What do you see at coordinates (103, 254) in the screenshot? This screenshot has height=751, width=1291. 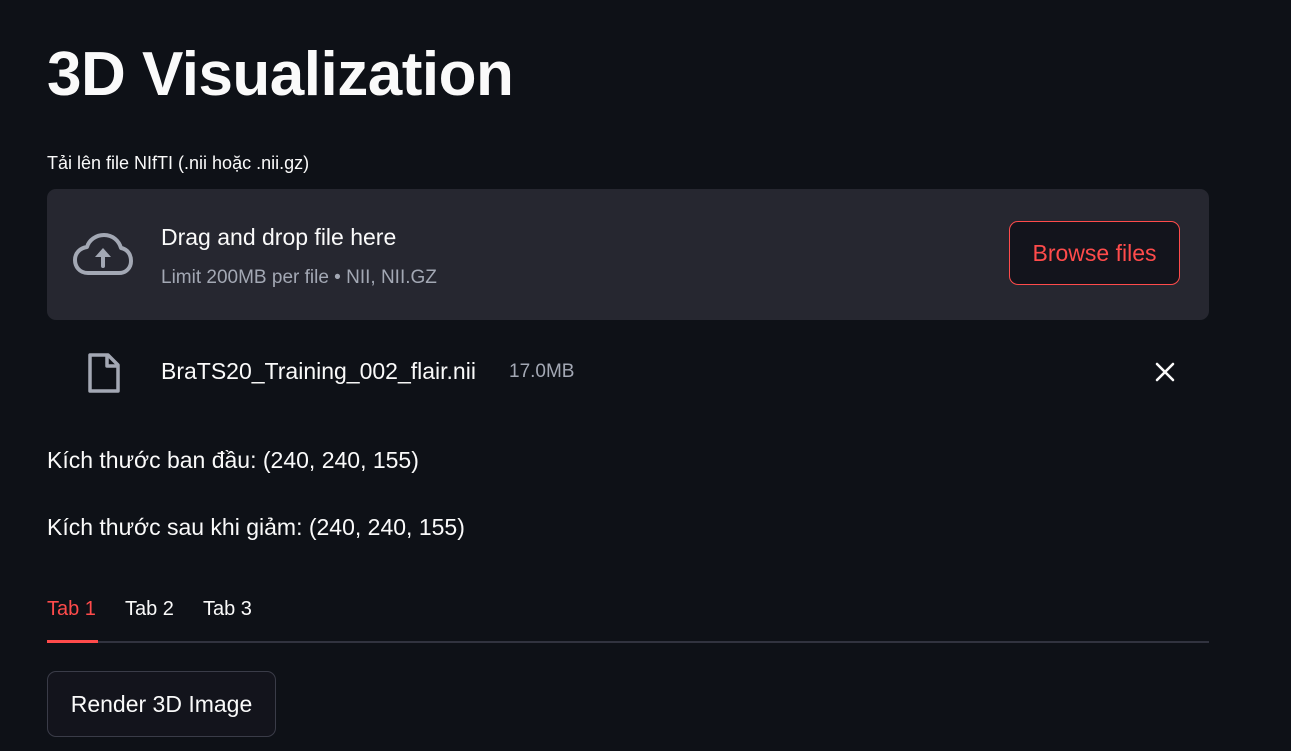 I see `cloud-upload-icon` at bounding box center [103, 254].